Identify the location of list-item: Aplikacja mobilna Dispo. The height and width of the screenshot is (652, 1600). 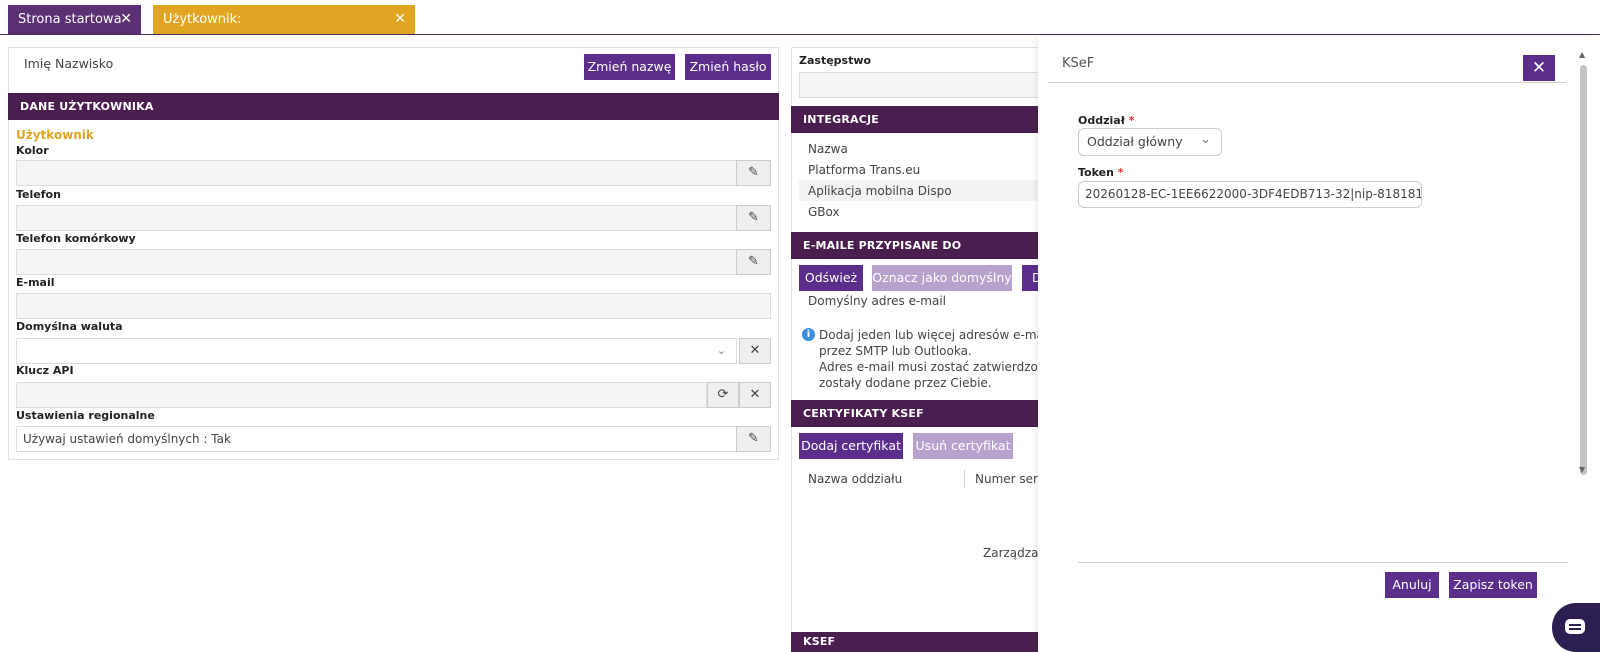
(880, 191).